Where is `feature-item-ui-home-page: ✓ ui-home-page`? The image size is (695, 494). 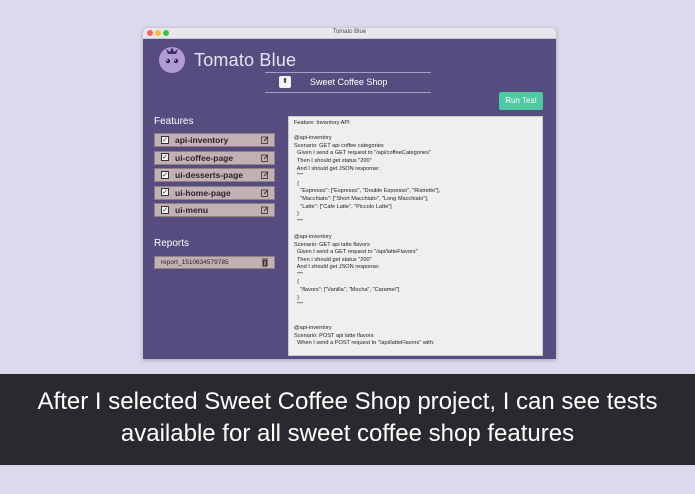
feature-item-ui-home-page: ✓ ui-home-page is located at coordinates (214, 192).